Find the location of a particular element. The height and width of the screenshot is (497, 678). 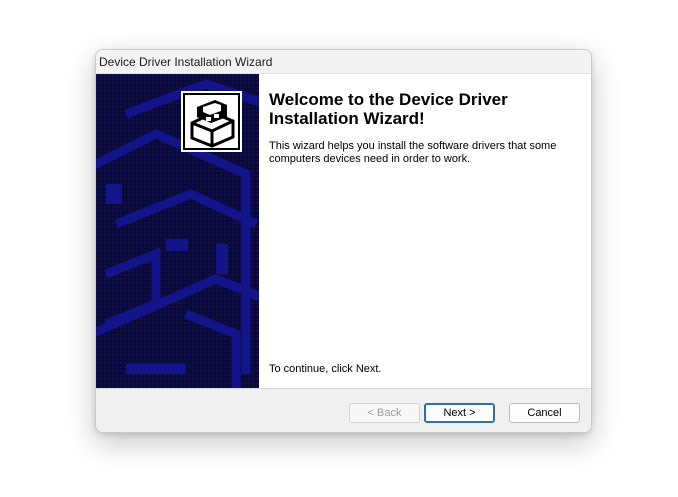

cancel-button: Cancel is located at coordinates (544, 413).